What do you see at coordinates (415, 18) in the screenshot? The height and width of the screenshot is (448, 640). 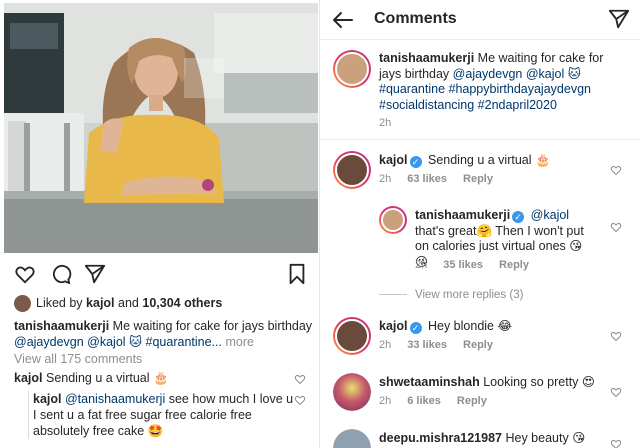 I see `page-title: Comments` at bounding box center [415, 18].